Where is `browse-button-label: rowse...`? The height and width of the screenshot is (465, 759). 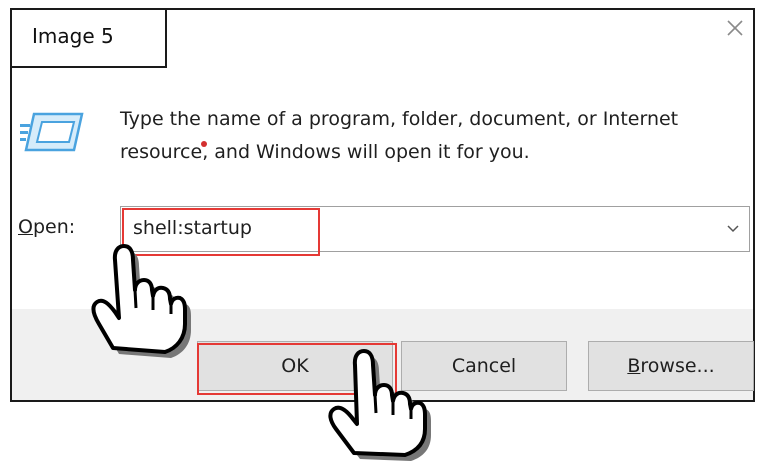 browse-button-label: rowse... is located at coordinates (677, 366).